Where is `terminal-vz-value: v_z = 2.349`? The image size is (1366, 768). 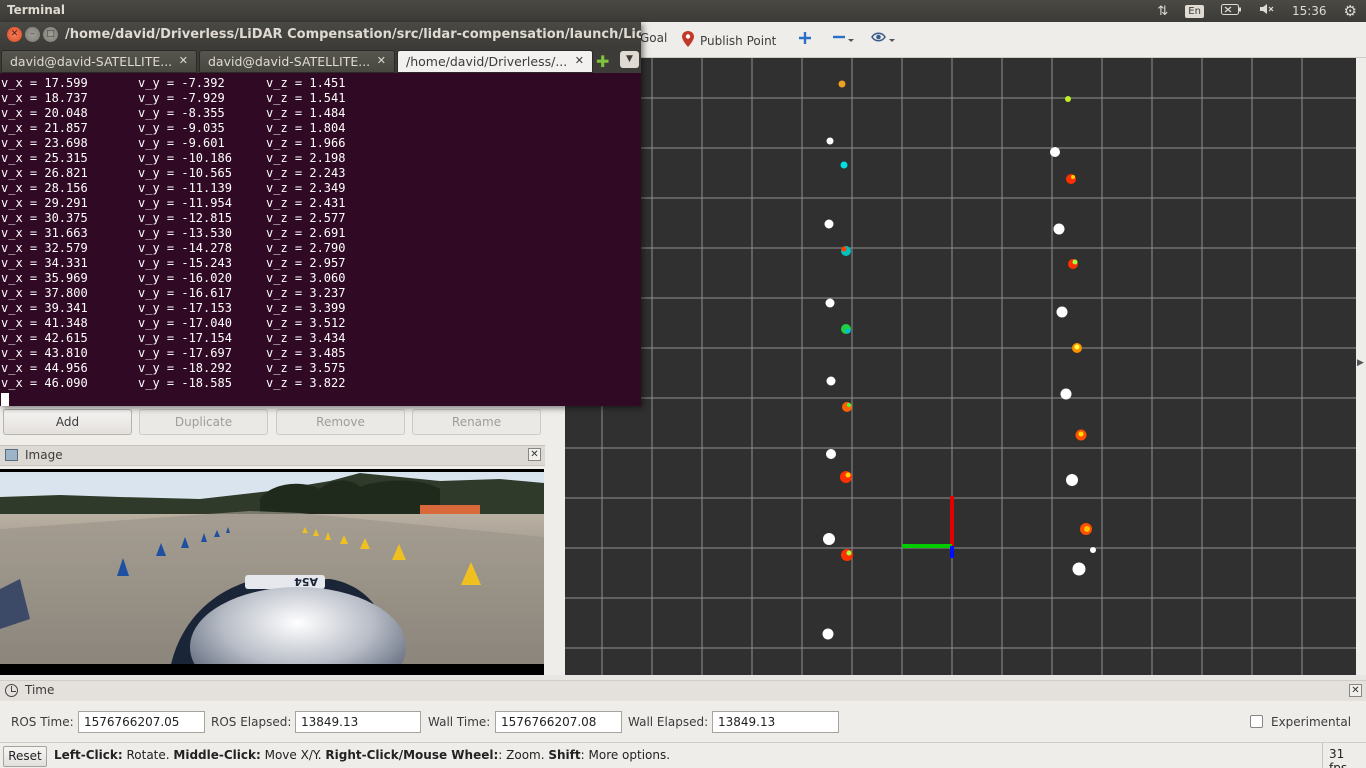 terminal-vz-value: v_z = 2.349 is located at coordinates (306, 188).